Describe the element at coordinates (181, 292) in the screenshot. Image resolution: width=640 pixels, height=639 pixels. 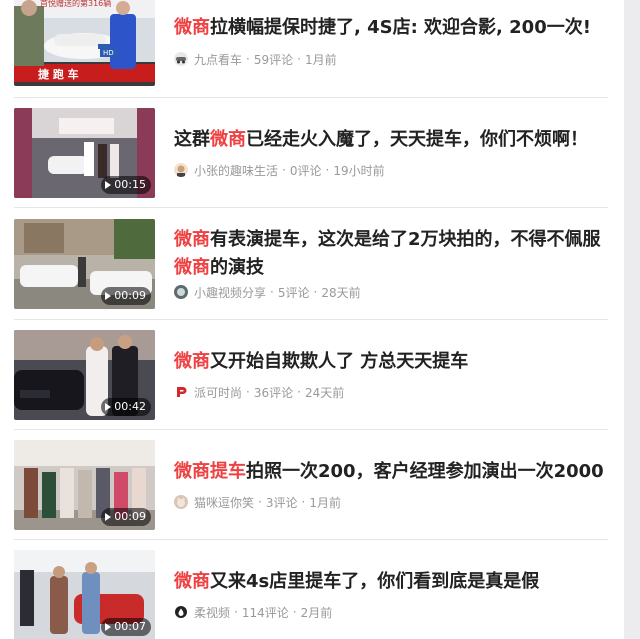
I see `channel-avatar-icon` at that location.